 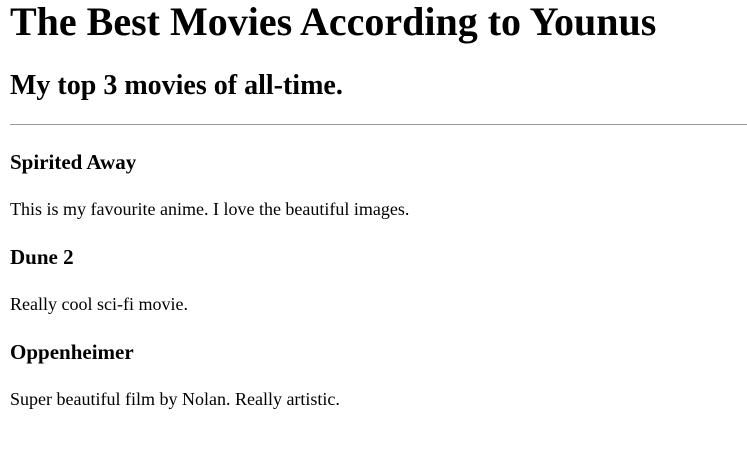 I want to click on page-title: The Best Movies According to Younus, so click(x=333, y=22).